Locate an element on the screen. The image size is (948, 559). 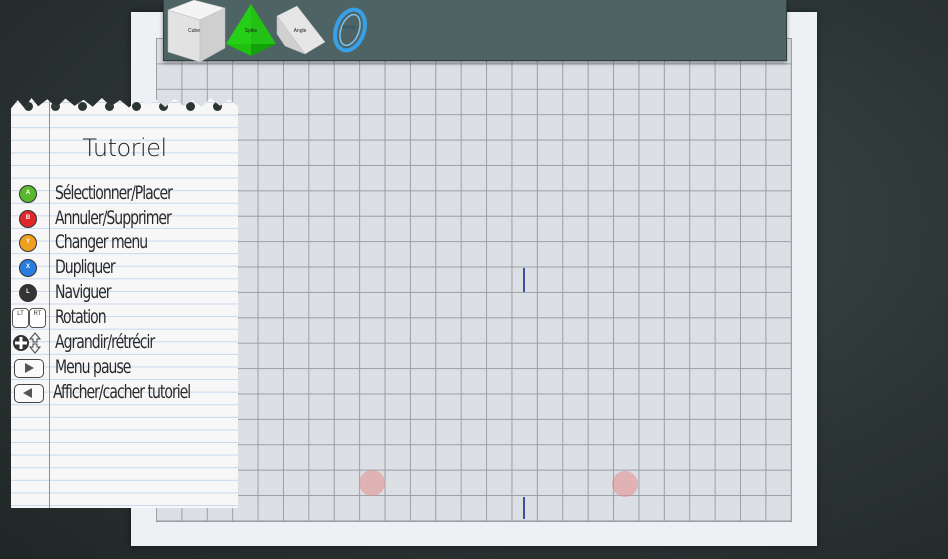
angle-tool: Angle is located at coordinates (301, 30).